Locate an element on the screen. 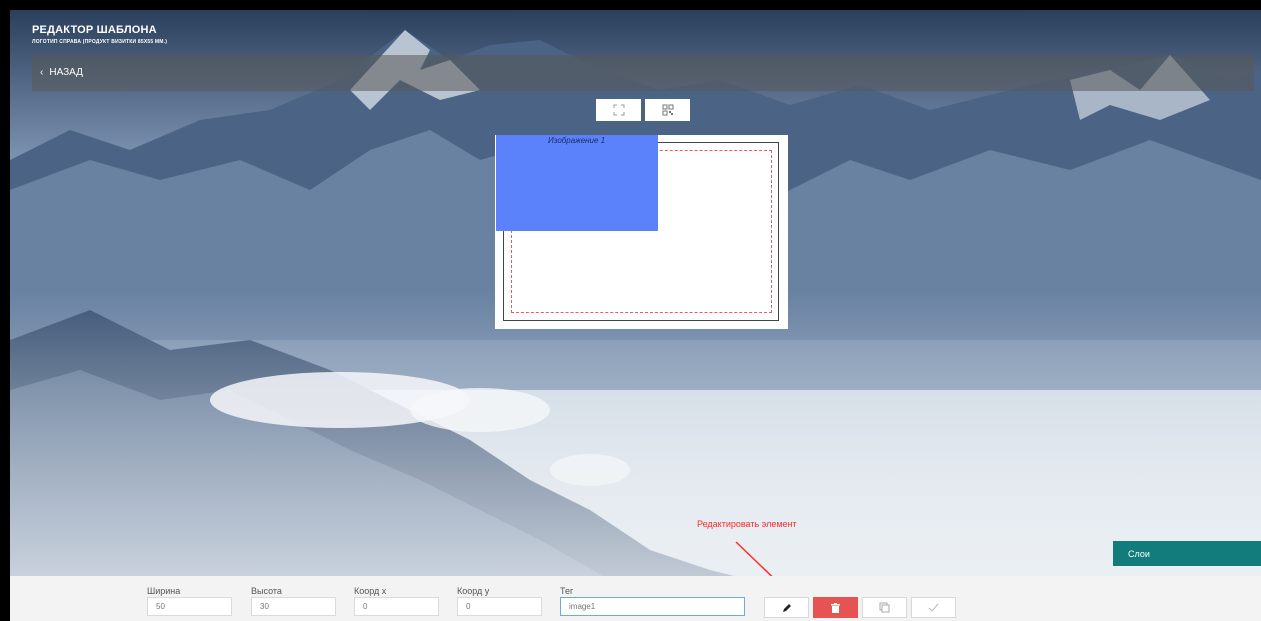 Image resolution: width=1261 pixels, height=621 pixels. height-label: Высота is located at coordinates (266, 591).